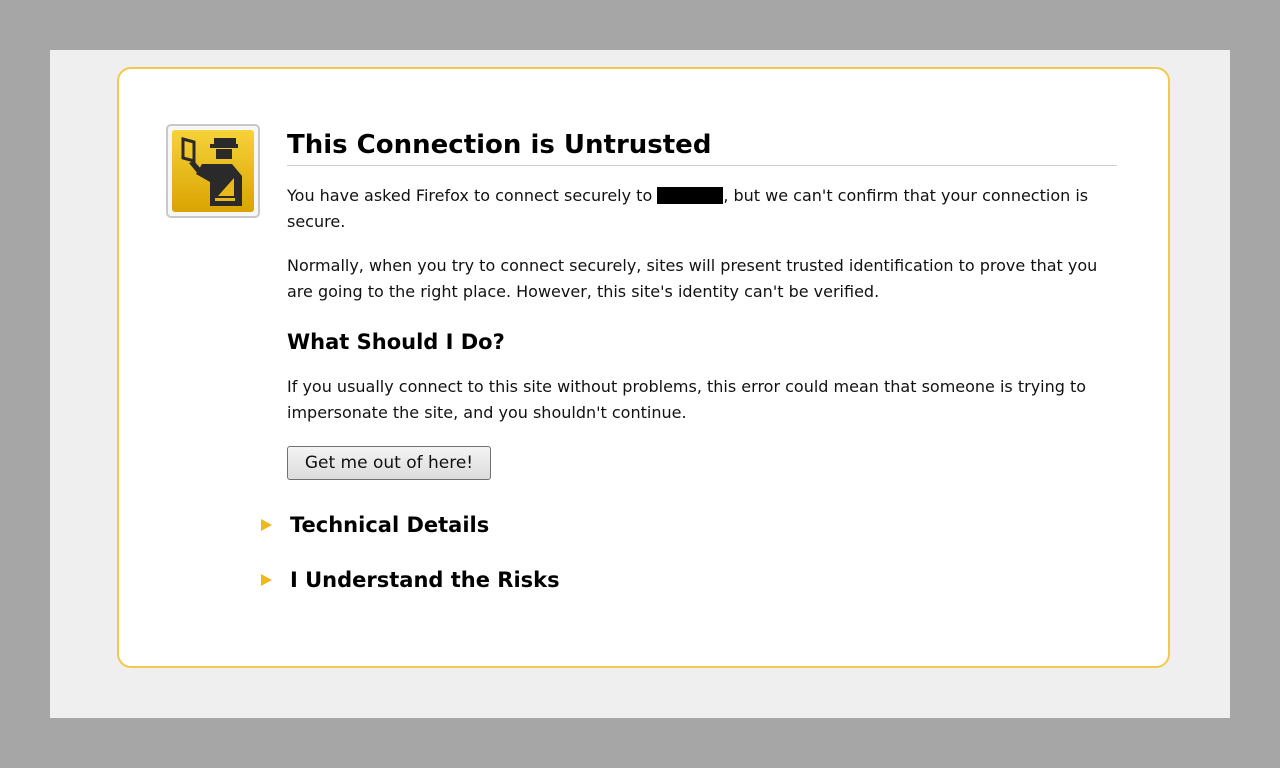 Image resolution: width=1280 pixels, height=768 pixels. I want to click on technical-details-label: Technical Details, so click(390, 525).